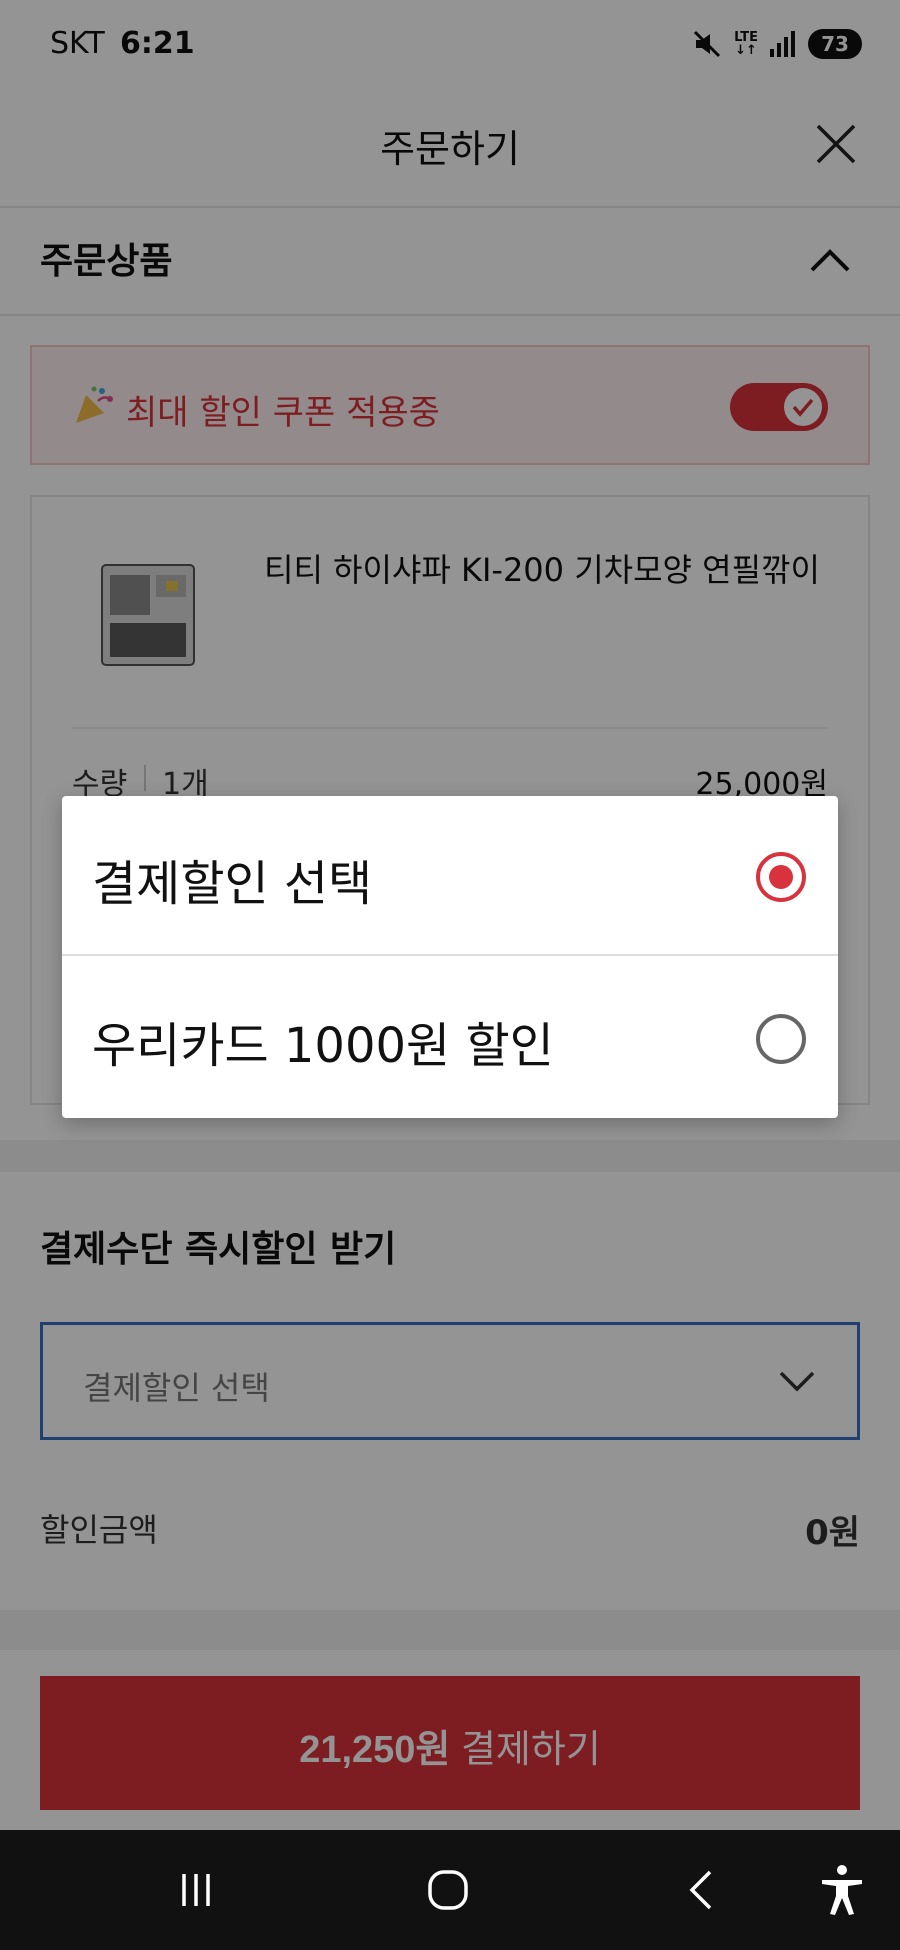 This screenshot has width=900, height=1950. Describe the element at coordinates (450, 957) in the screenshot. I see `discount-select-dialog: 결제할인 선택 우리카드 1000원 할인` at that location.